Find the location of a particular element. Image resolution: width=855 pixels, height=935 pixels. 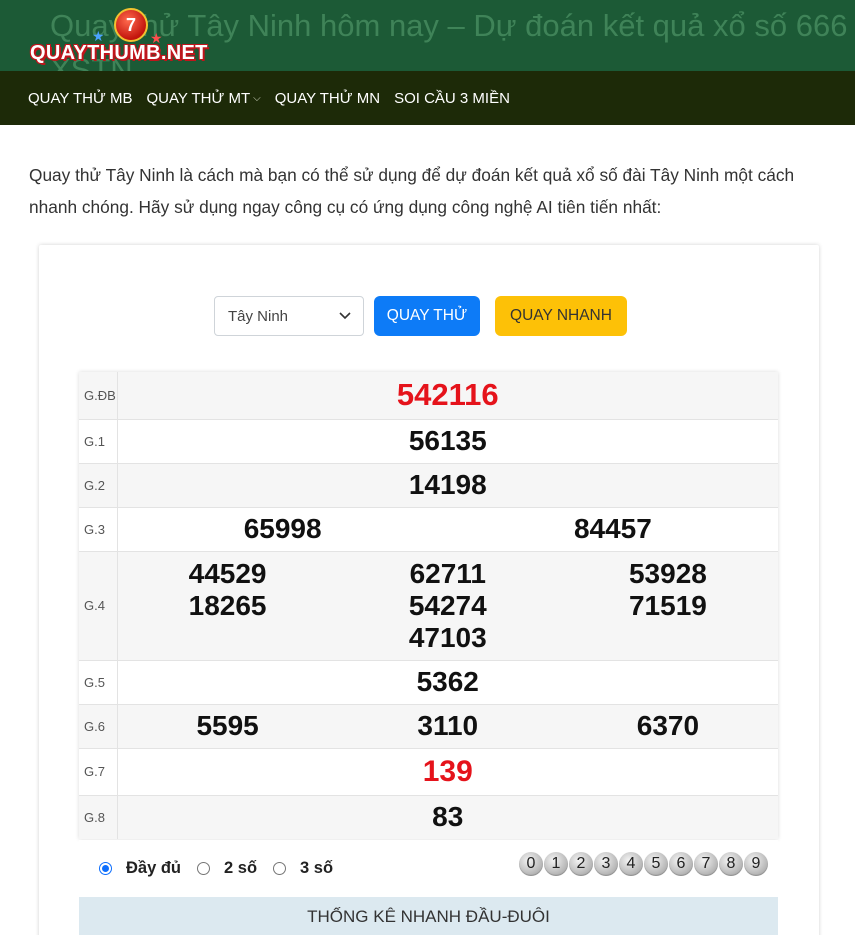

digit-ball-2: 2 is located at coordinates (581, 864).